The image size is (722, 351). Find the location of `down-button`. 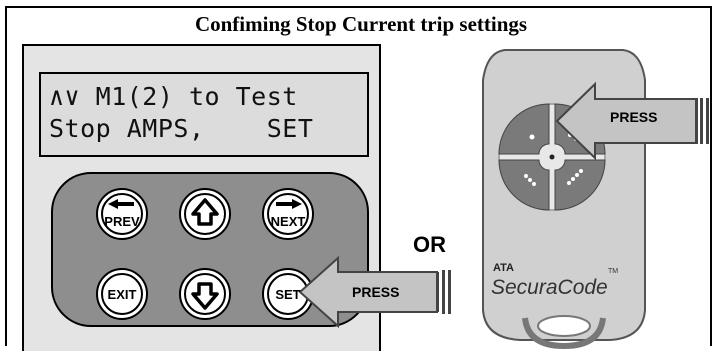

down-button is located at coordinates (205, 294).